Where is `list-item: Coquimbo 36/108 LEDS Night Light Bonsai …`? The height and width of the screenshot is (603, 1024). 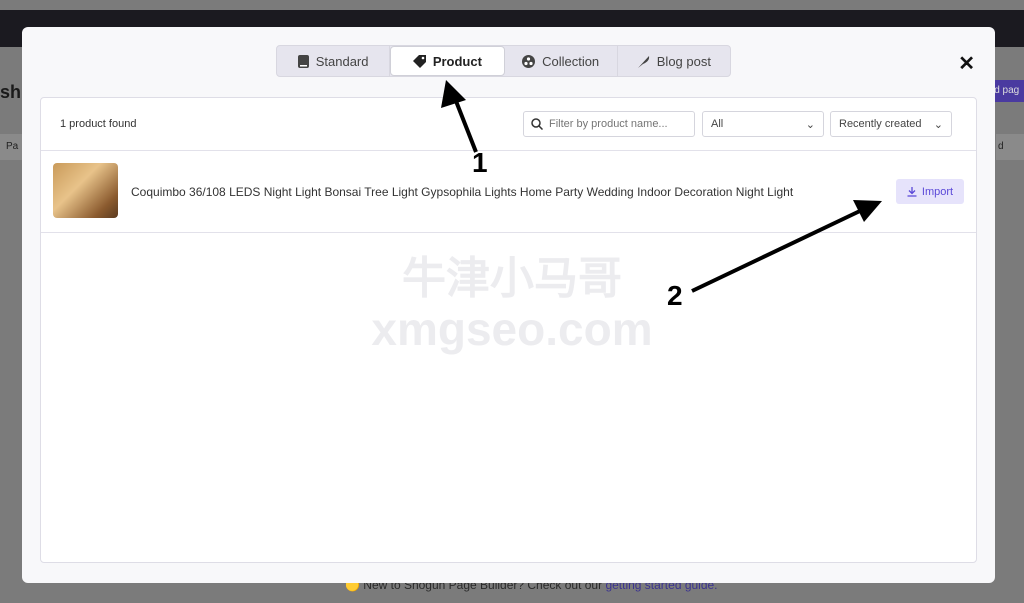
list-item: Coquimbo 36/108 LEDS Night Light Bonsai … is located at coordinates (508, 192).